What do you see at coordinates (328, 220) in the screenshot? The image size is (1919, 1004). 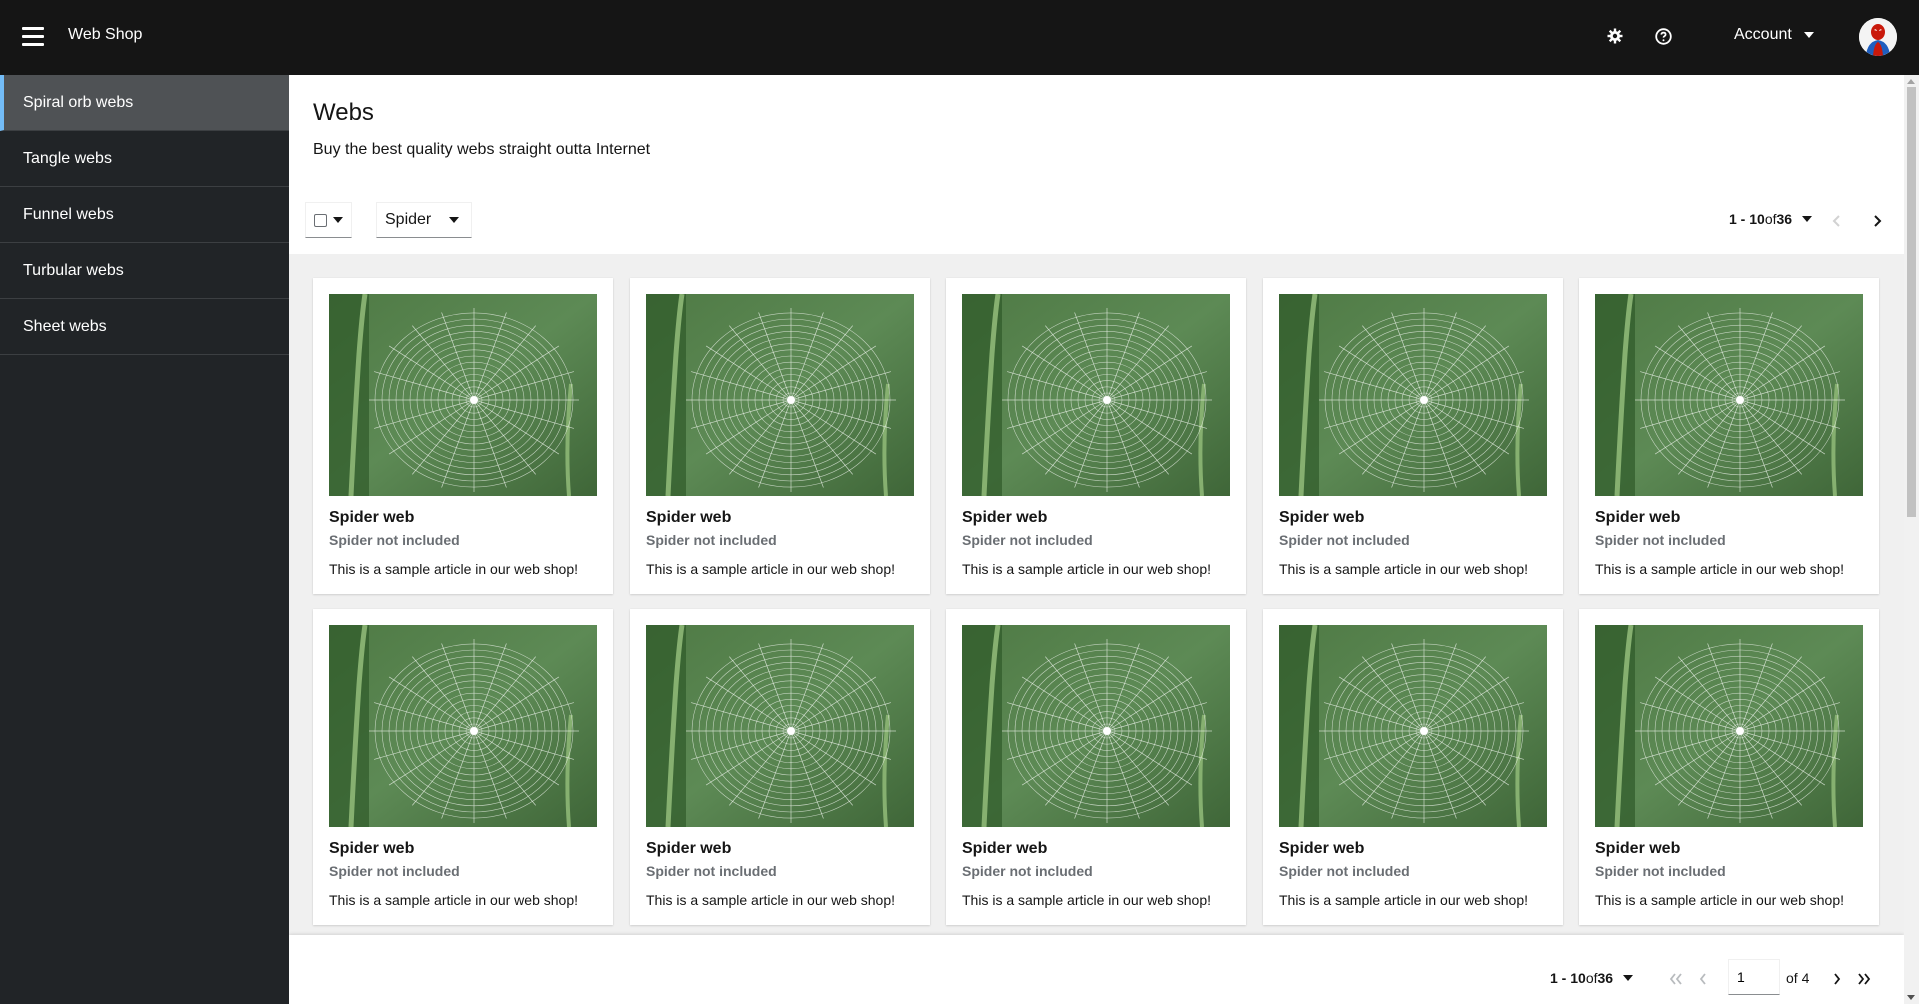 I see `bulk-select-dropdown` at bounding box center [328, 220].